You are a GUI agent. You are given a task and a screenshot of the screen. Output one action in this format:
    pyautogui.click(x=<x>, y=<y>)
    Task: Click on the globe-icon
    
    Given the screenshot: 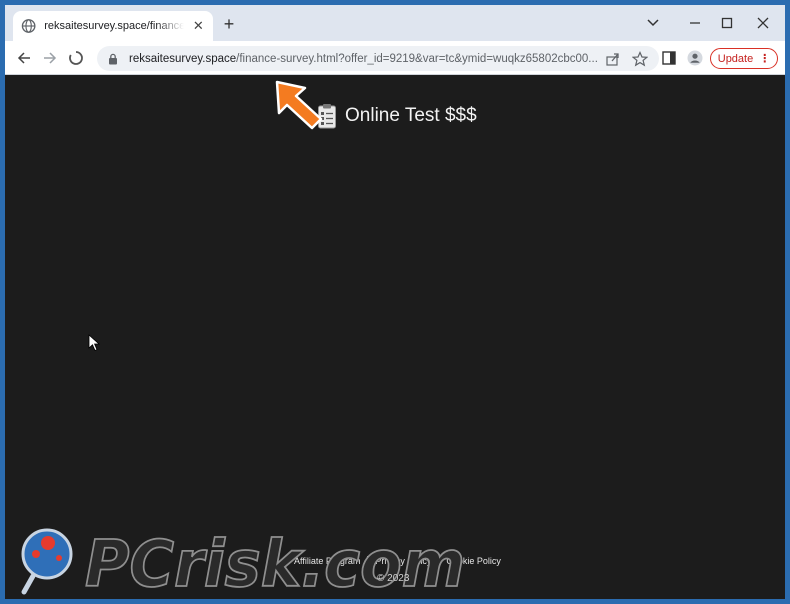 What is the action you would take?
    pyautogui.click(x=28, y=26)
    